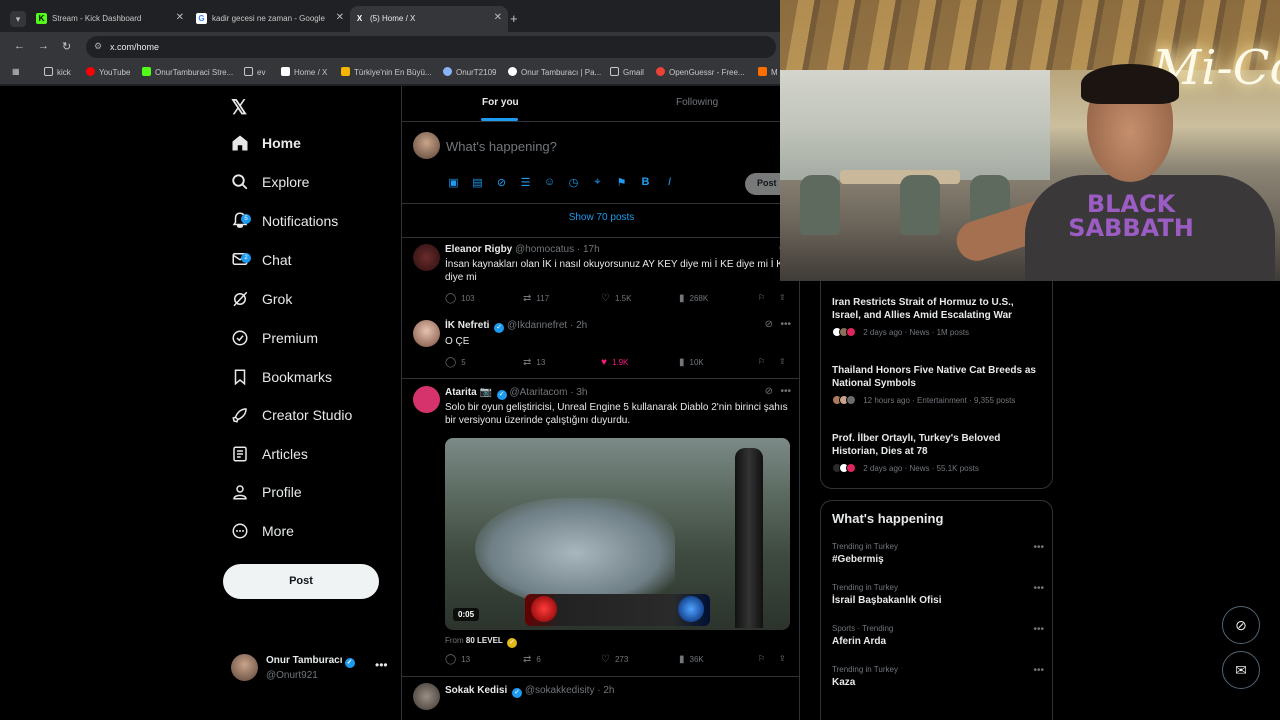 Image resolution: width=1280 pixels, height=720 pixels. I want to click on views-button: ▮ 10K, so click(691, 362).